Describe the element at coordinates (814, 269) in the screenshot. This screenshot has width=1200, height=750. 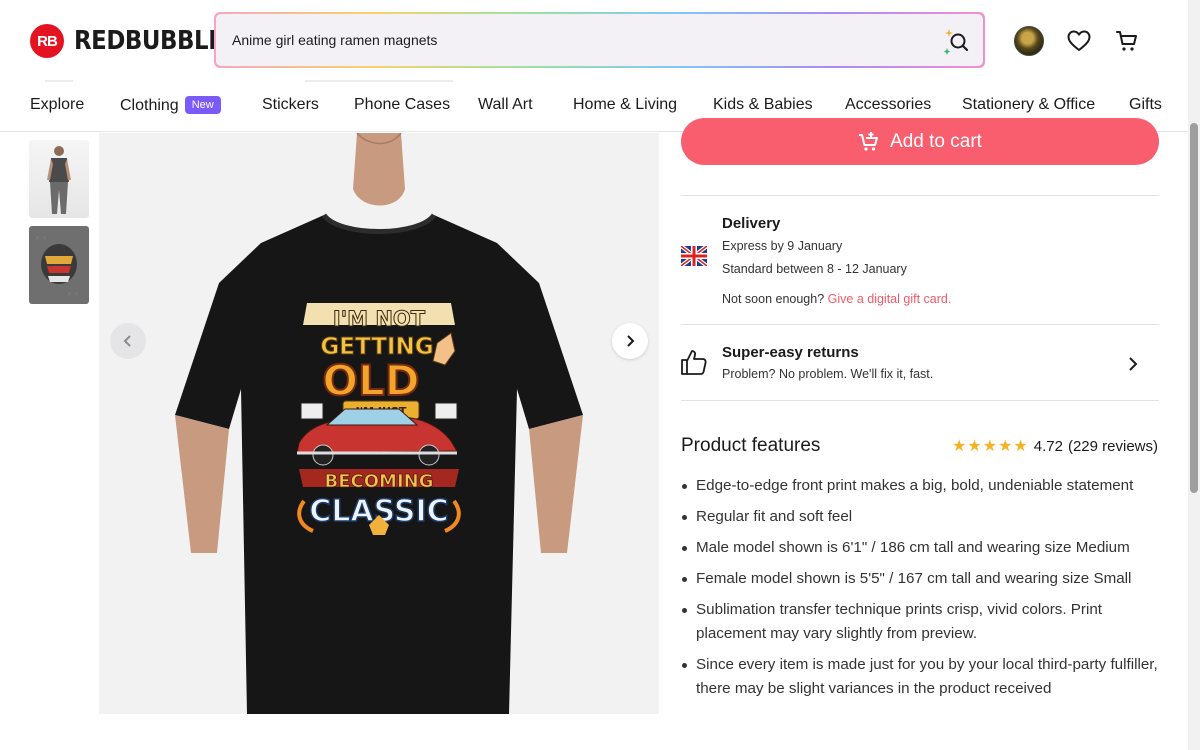
I see `standard-delivery: Standard between 8 - 12 January` at that location.